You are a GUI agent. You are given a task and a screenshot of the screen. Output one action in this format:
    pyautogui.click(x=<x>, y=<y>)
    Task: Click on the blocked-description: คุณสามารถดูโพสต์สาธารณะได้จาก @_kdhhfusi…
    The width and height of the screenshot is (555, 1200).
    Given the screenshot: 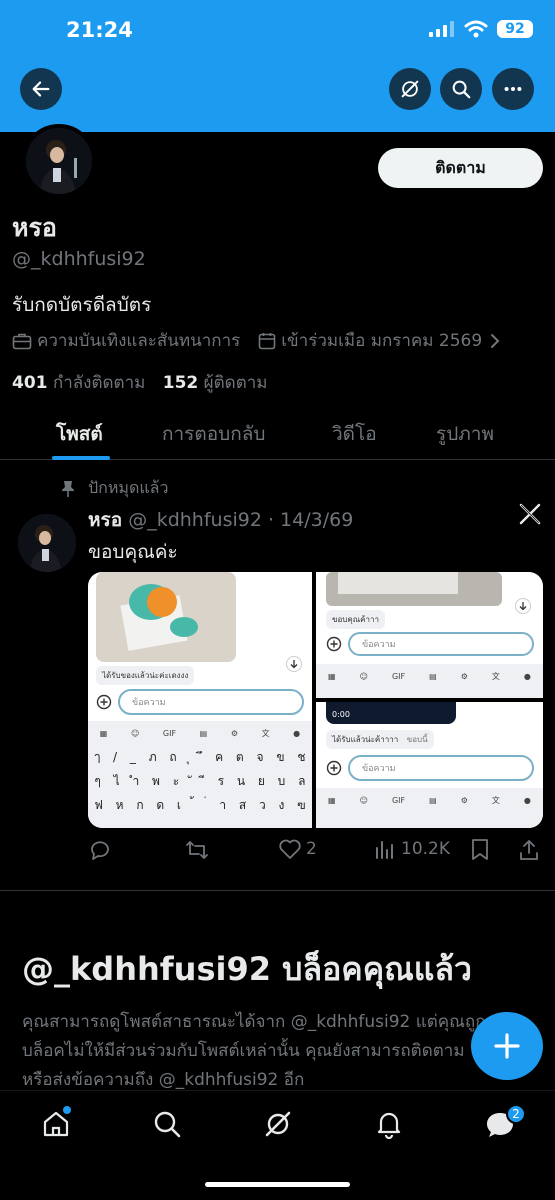 What is the action you would take?
    pyautogui.click(x=254, y=1051)
    